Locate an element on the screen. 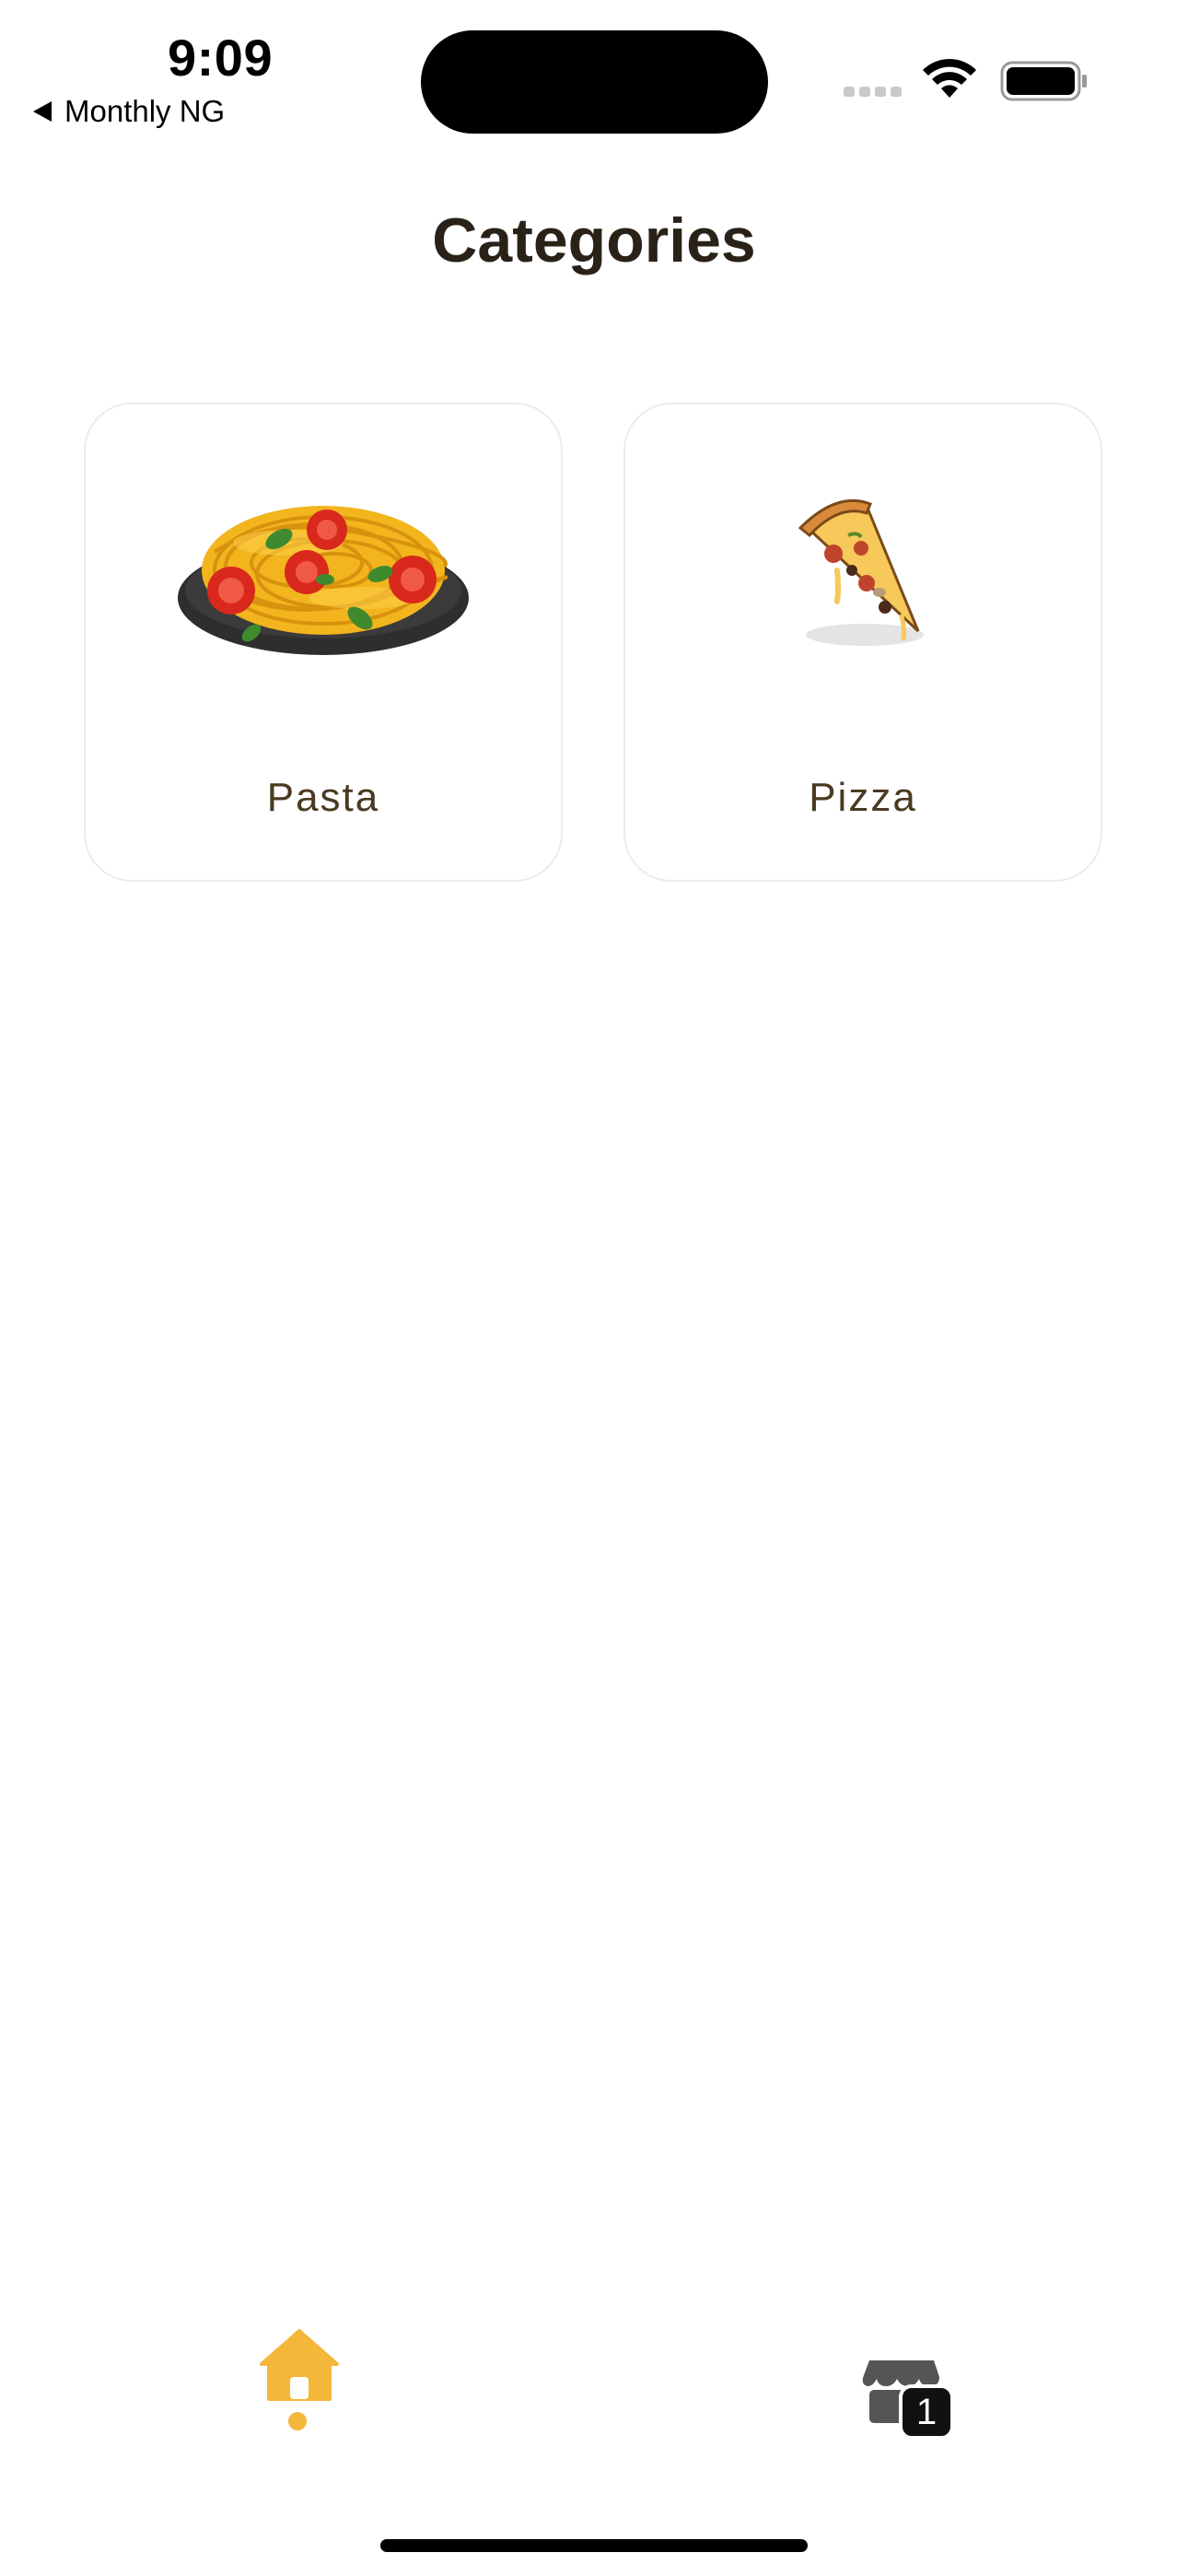 This screenshot has height=2576, width=1188. active-tab-indicator is located at coordinates (297, 2421).